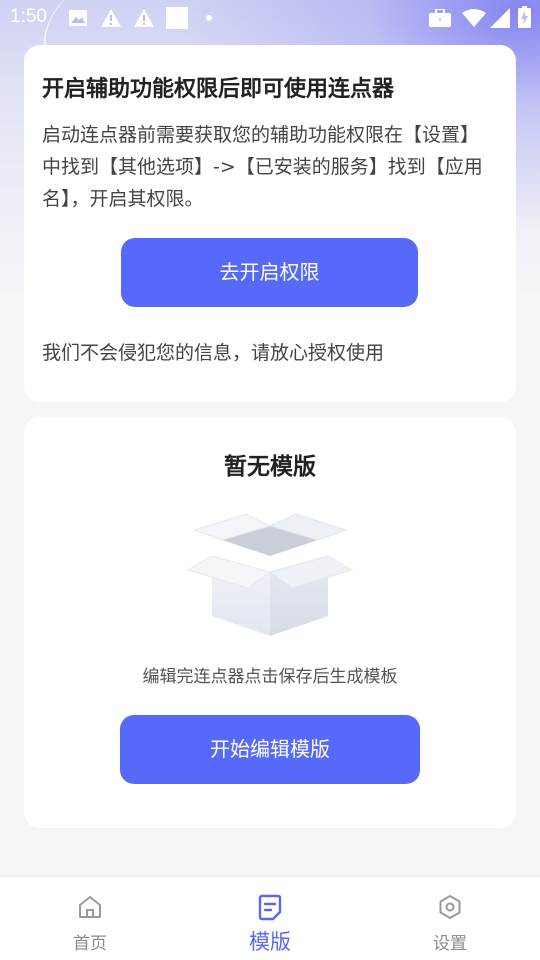 This screenshot has height=960, width=540. What do you see at coordinates (269, 272) in the screenshot?
I see `enable-permission-button: 去开启权限` at bounding box center [269, 272].